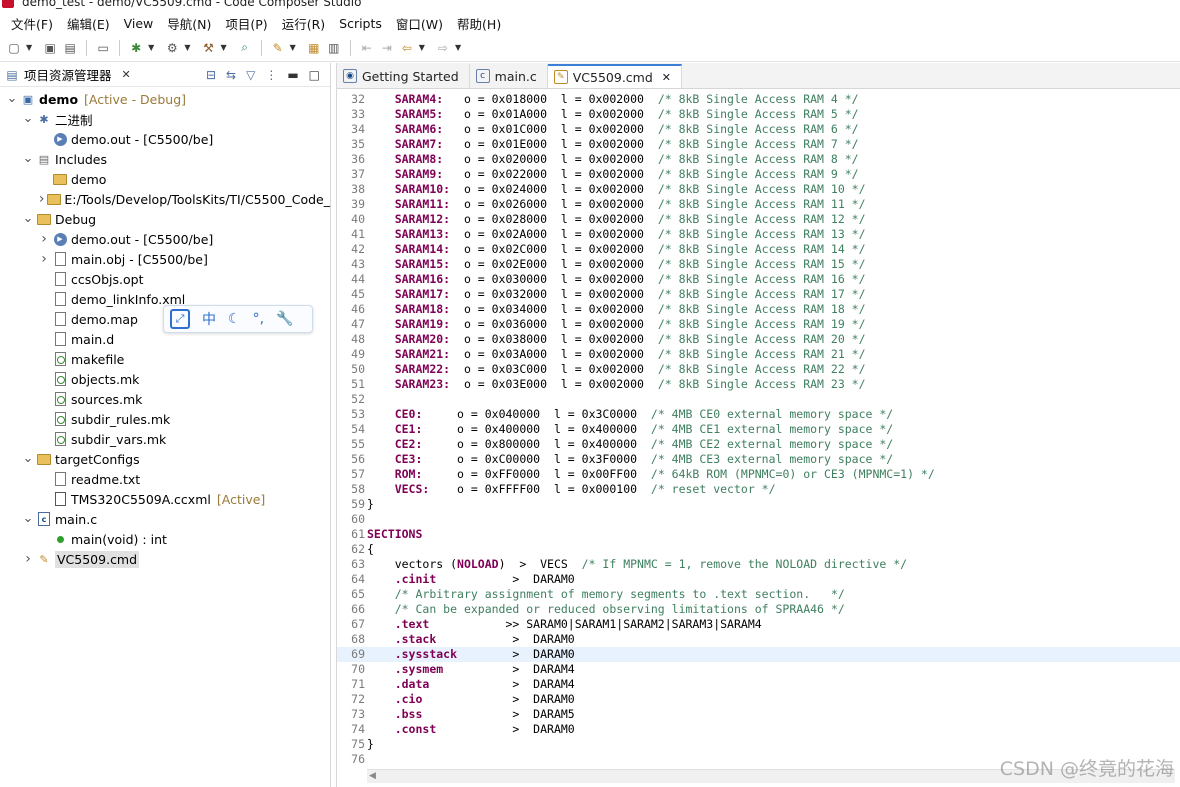  What do you see at coordinates (165, 439) in the screenshot?
I see `tree-item: subdir_vars.mk` at bounding box center [165, 439].